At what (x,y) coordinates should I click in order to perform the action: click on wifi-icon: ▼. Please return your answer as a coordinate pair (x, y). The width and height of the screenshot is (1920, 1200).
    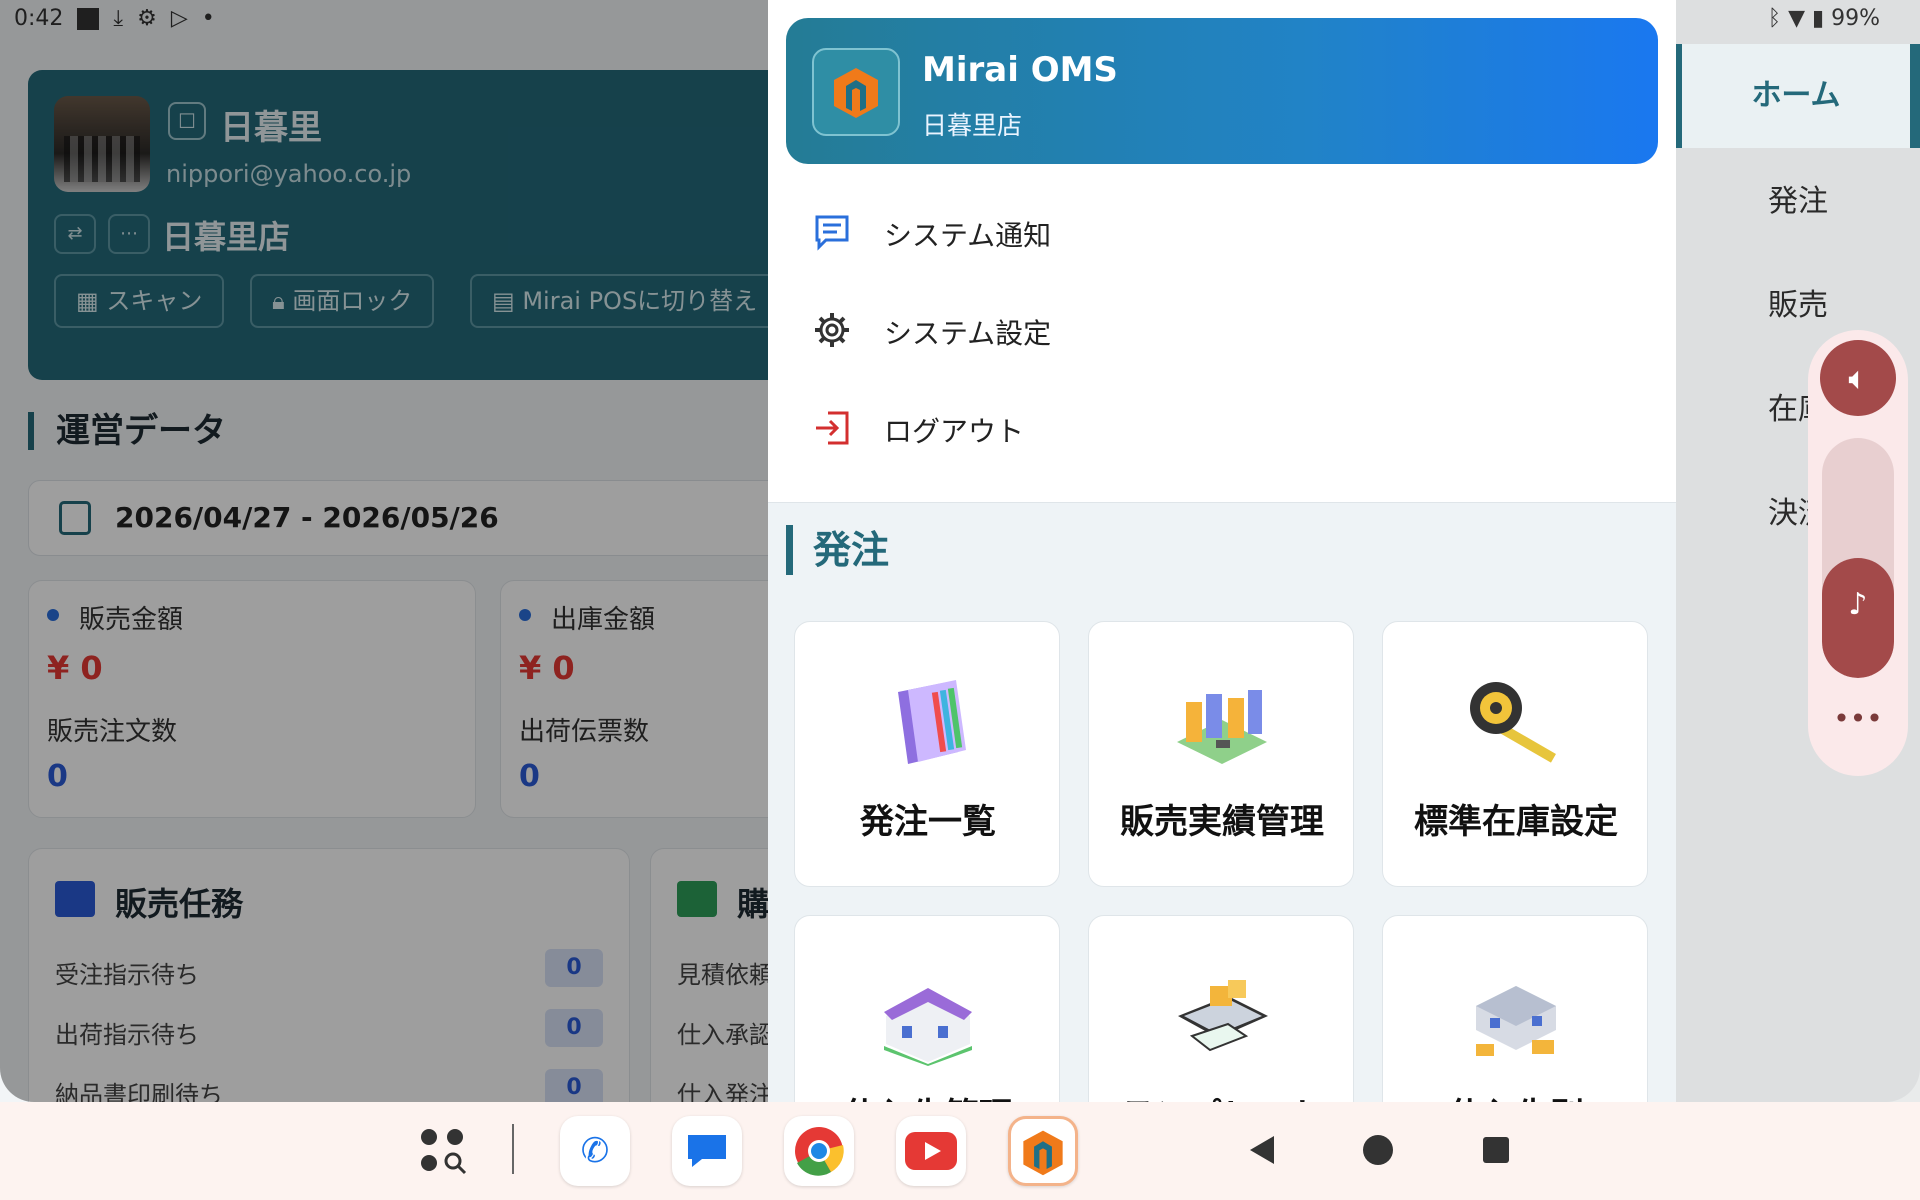
    Looking at the image, I should click on (1796, 18).